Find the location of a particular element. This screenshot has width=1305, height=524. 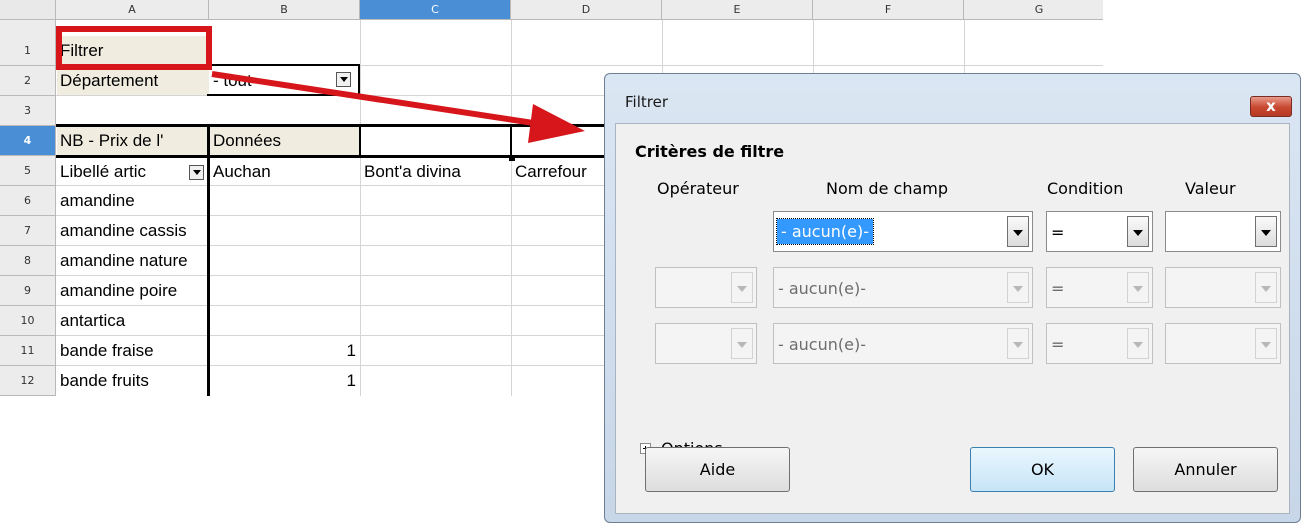

field-name-select-3: - aucun(e)- is located at coordinates (903, 343).